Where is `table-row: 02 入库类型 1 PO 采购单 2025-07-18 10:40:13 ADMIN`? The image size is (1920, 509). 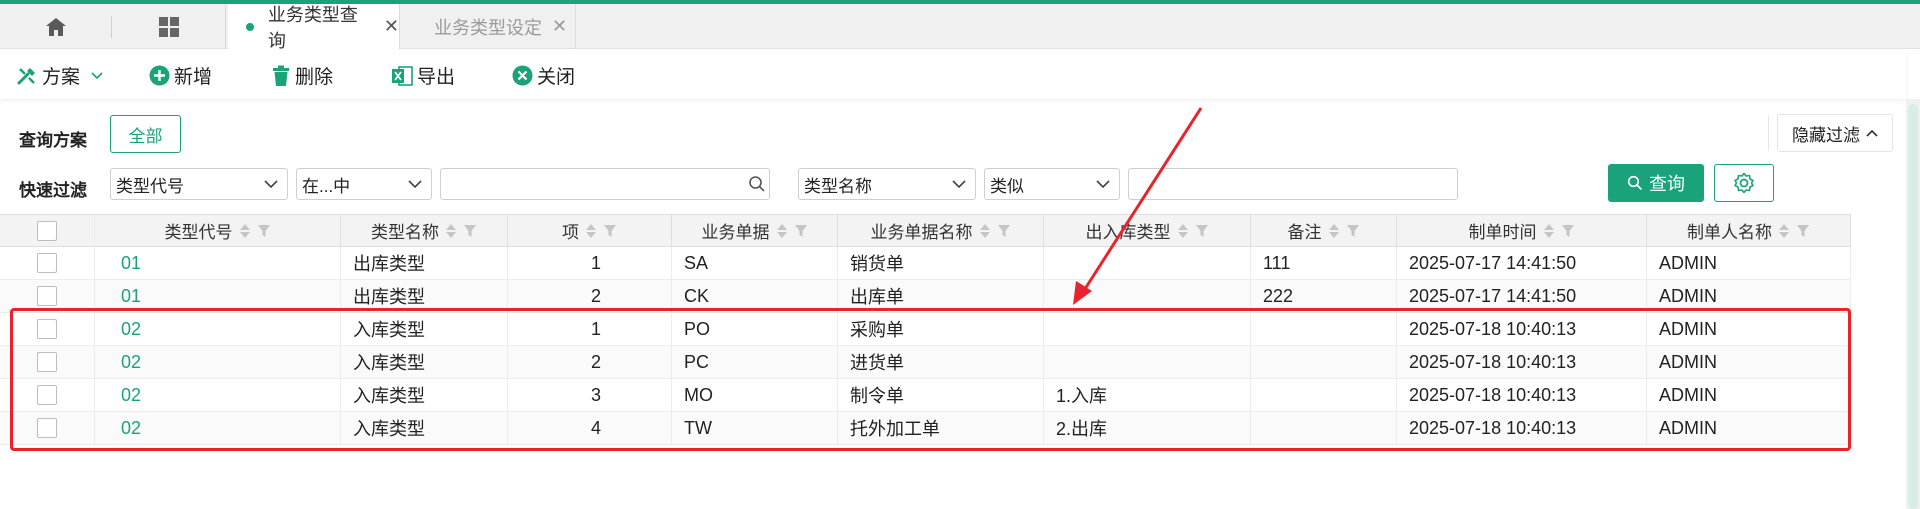
table-row: 02 入库类型 1 PO 采购单 2025-07-18 10:40:13 ADMIN is located at coordinates (925, 329).